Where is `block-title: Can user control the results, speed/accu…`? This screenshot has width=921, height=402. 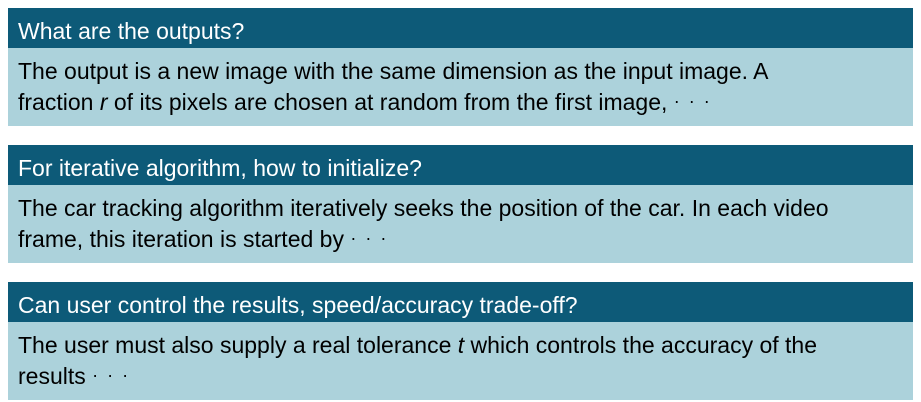
block-title: Can user control the results, speed/accu… is located at coordinates (460, 302).